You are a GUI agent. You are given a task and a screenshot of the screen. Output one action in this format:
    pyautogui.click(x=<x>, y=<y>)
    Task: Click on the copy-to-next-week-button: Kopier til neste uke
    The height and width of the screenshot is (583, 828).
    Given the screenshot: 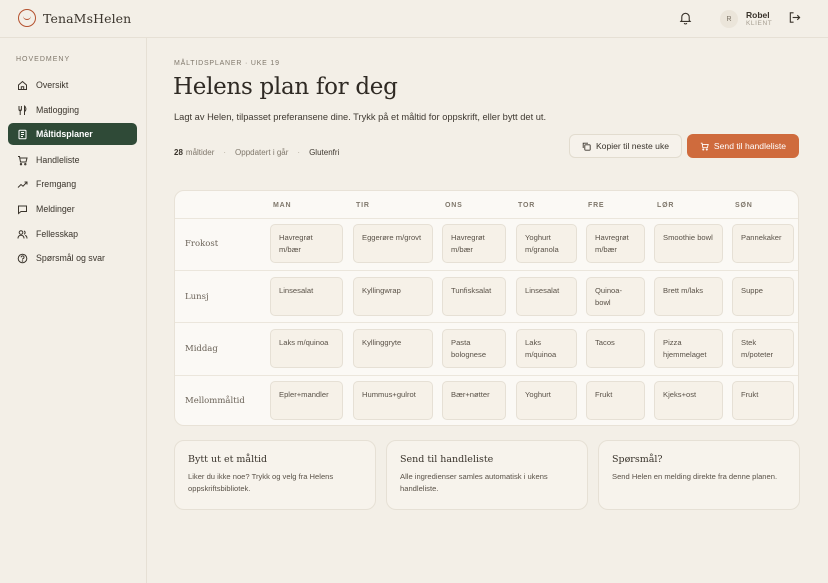 What is the action you would take?
    pyautogui.click(x=625, y=146)
    